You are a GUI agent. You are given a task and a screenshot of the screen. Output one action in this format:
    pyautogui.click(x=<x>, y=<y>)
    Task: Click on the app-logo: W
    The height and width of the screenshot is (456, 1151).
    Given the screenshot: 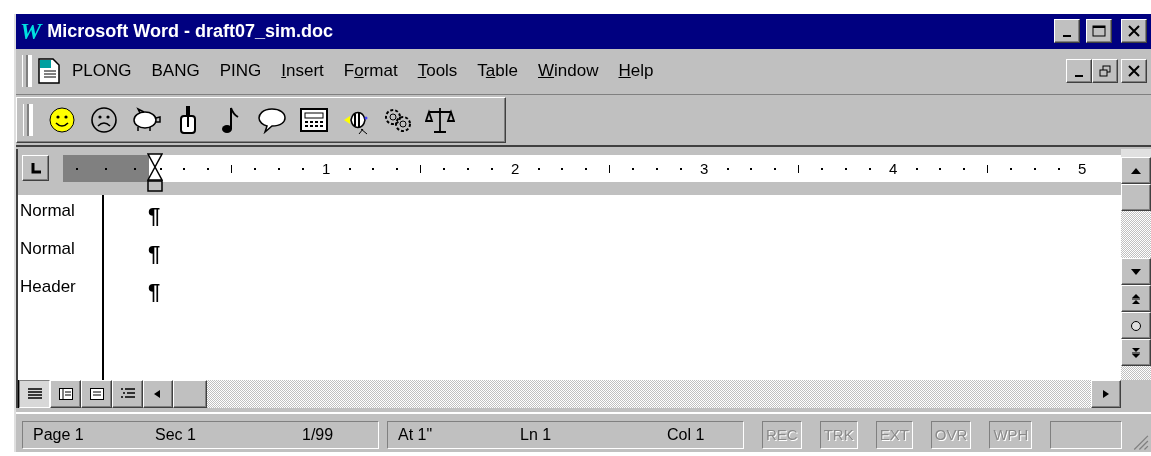 What is the action you would take?
    pyautogui.click(x=31, y=31)
    